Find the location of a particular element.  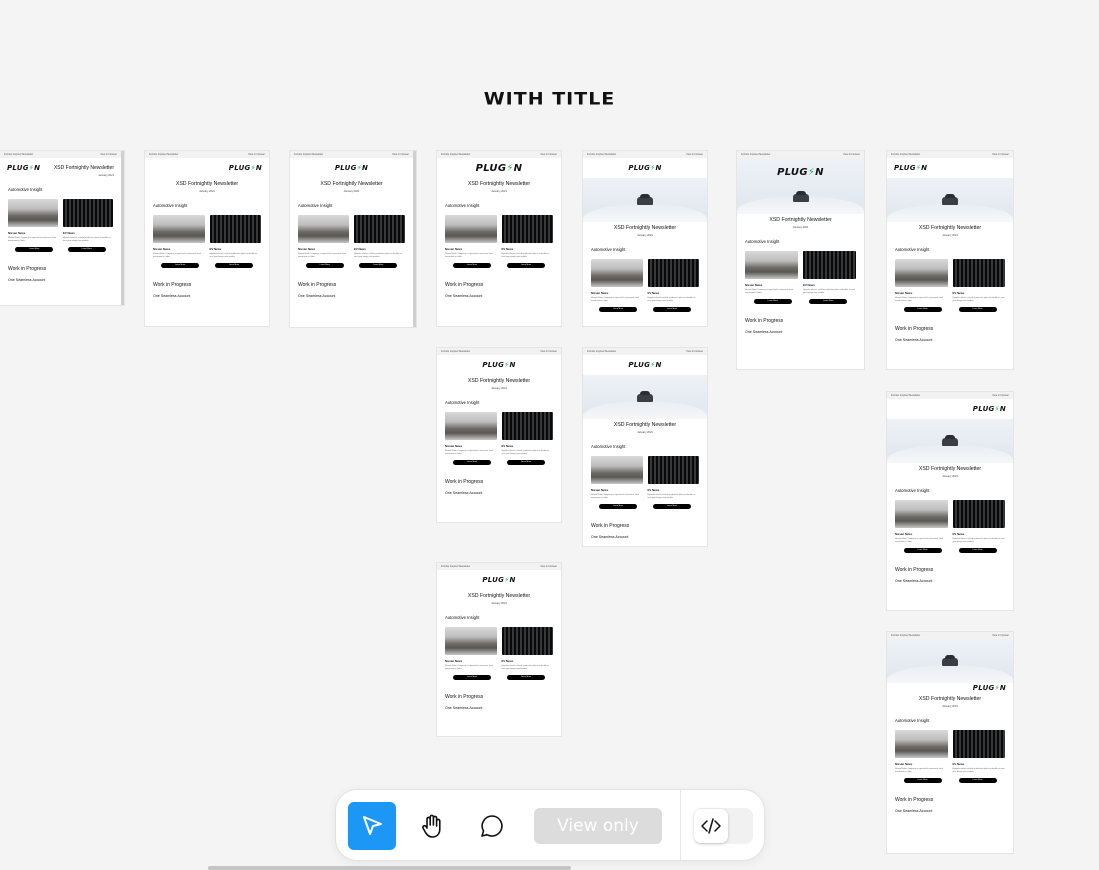

code-toggle is located at coordinates (723, 826).